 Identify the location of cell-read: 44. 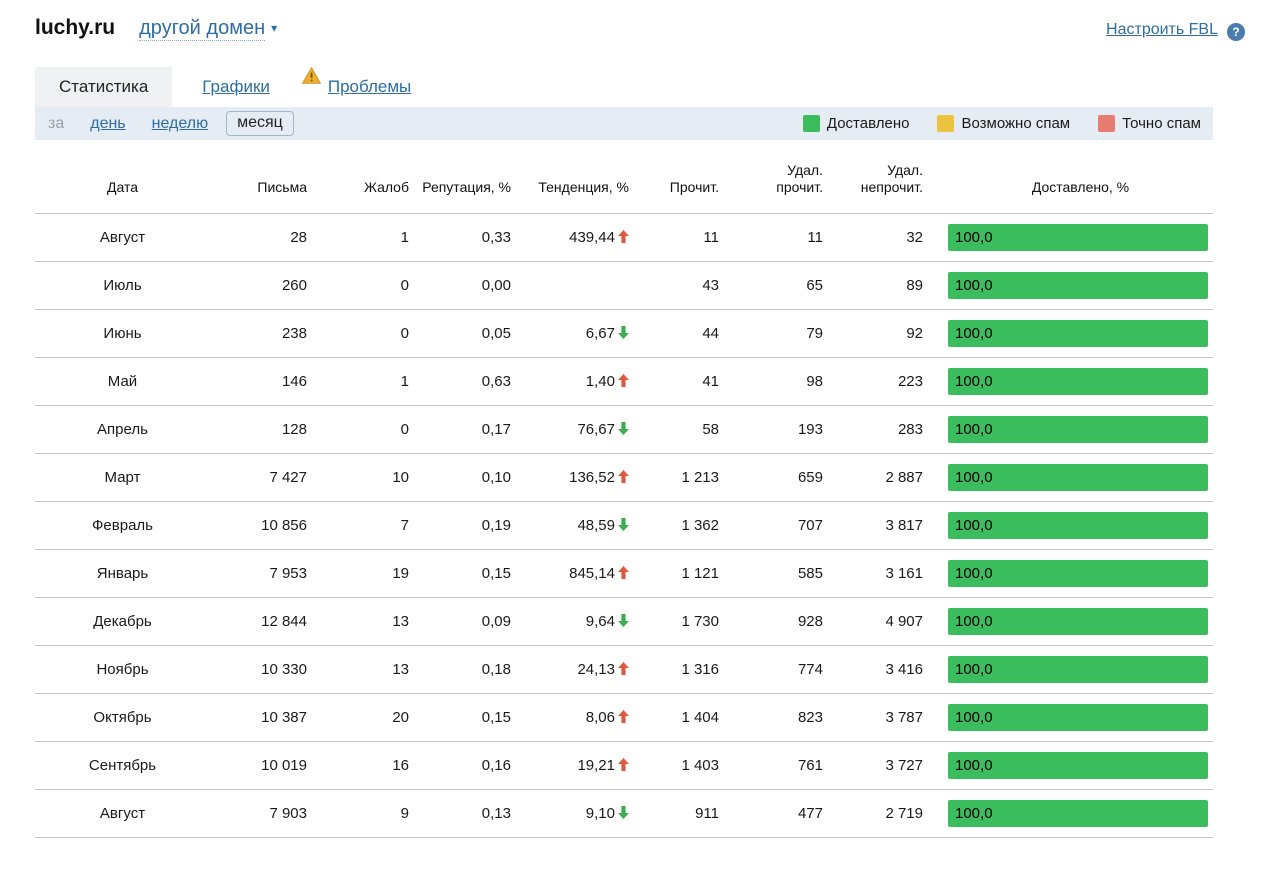
(710, 333).